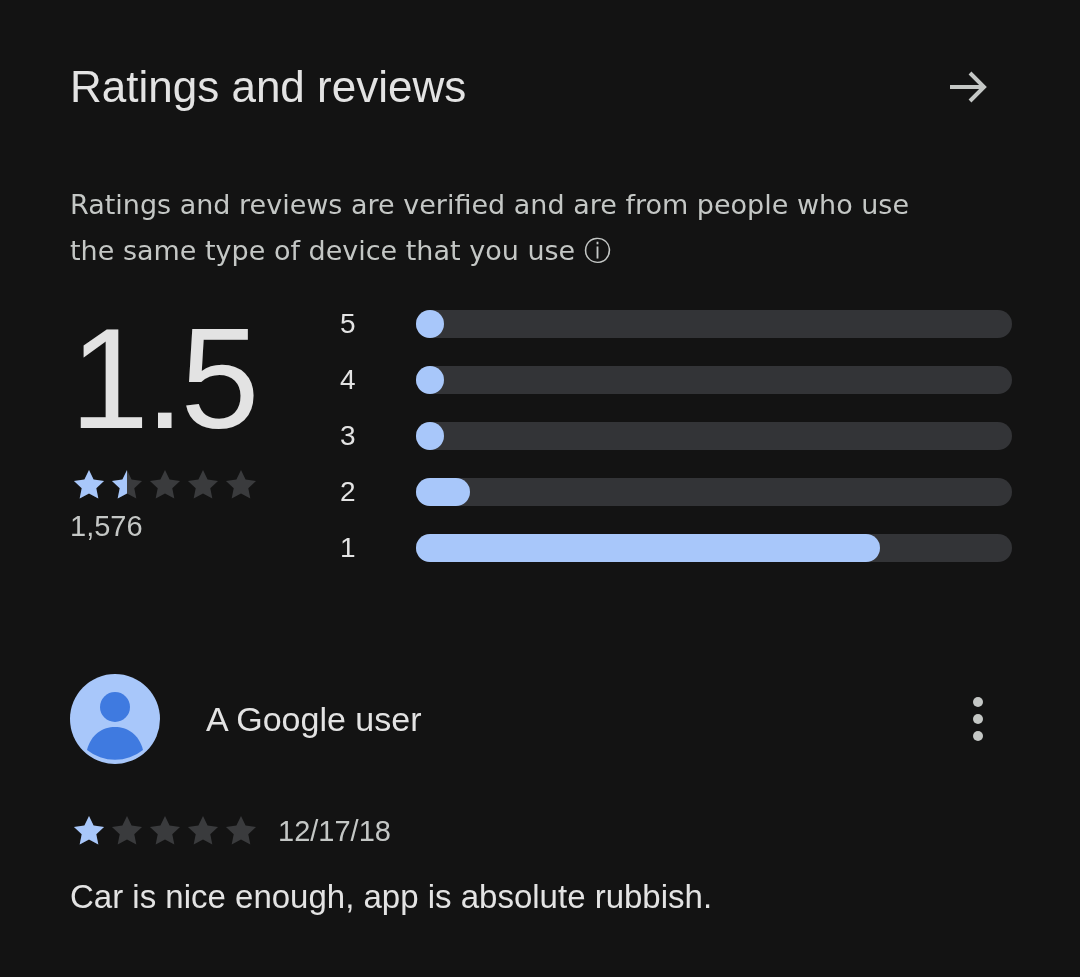 Image resolution: width=1080 pixels, height=977 pixels. What do you see at coordinates (348, 548) in the screenshot?
I see `star-label: 1` at bounding box center [348, 548].